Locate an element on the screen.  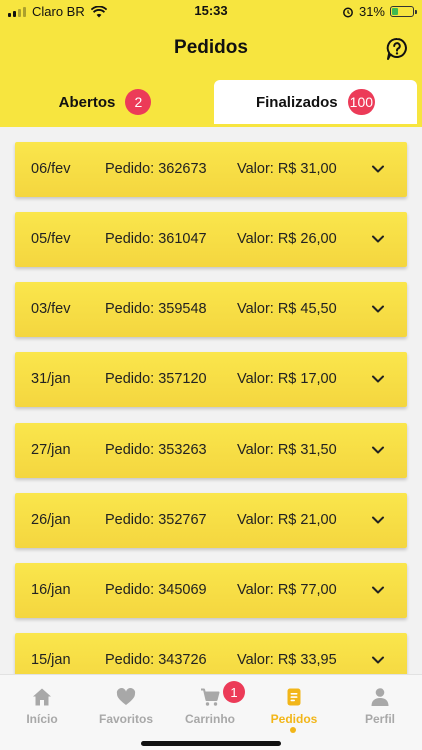
nav-pedidos: Pedidos is located at coordinates (294, 705).